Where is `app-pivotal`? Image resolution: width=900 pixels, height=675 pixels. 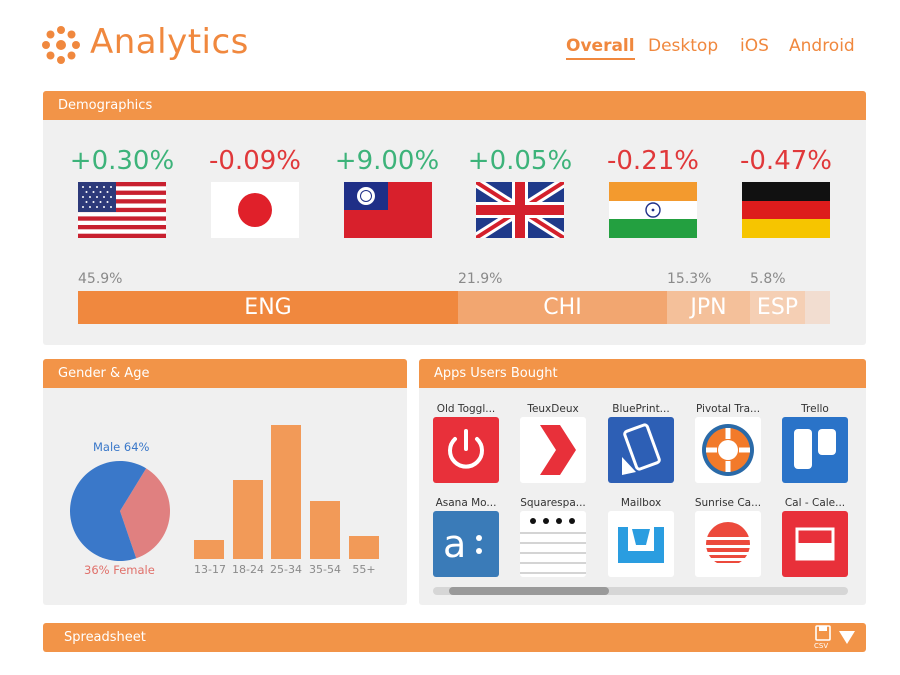 app-pivotal is located at coordinates (728, 450).